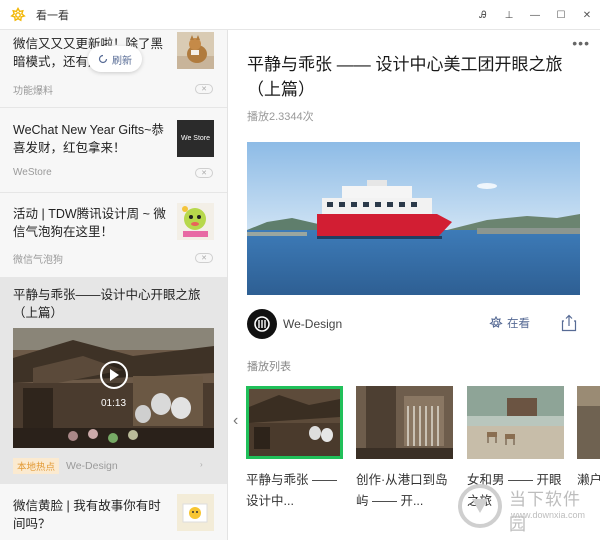 The height and width of the screenshot is (540, 600). What do you see at coordinates (300, 15) in the screenshot?
I see `title-bar: 看一看 Ꭿ ⊥ — ☐ ✕` at bounding box center [300, 15].